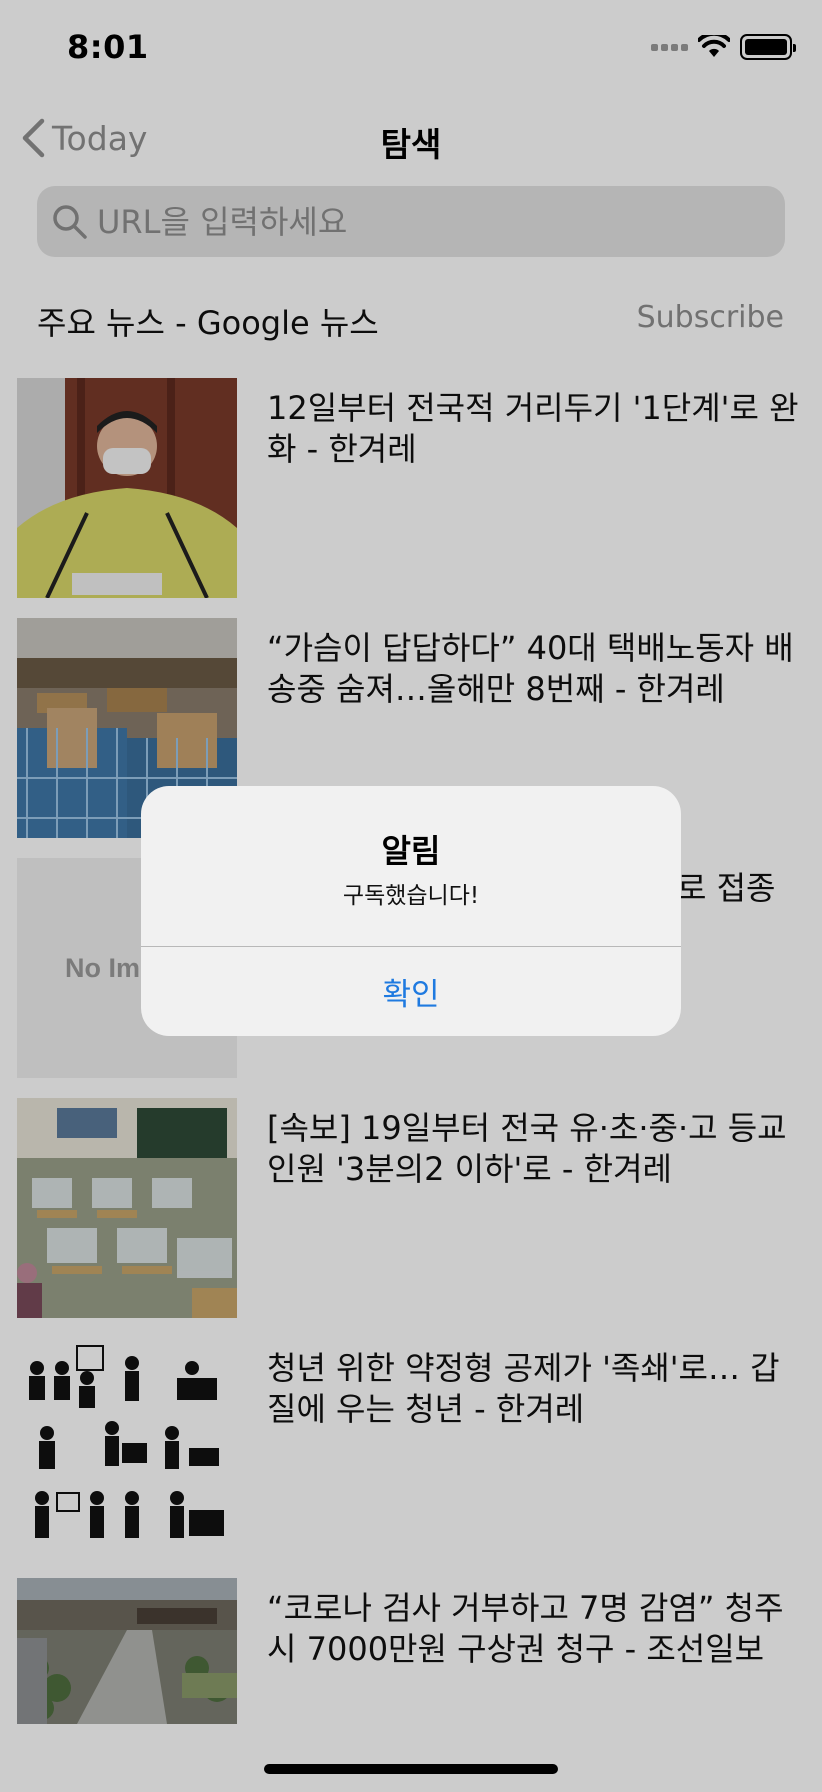 This screenshot has width=822, height=1792. I want to click on alert-message: 구독했습니다!, so click(411, 896).